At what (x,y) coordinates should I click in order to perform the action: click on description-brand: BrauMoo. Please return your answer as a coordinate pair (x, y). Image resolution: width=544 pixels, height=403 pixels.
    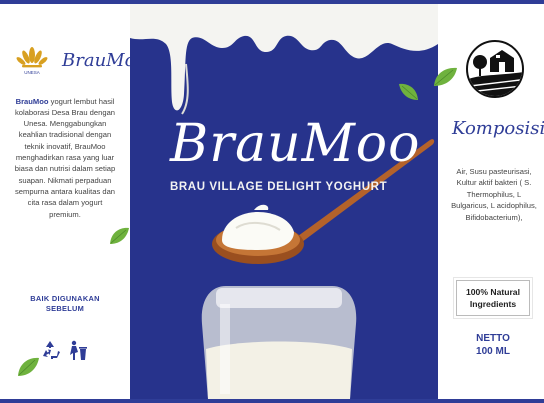
    Looking at the image, I should click on (32, 101).